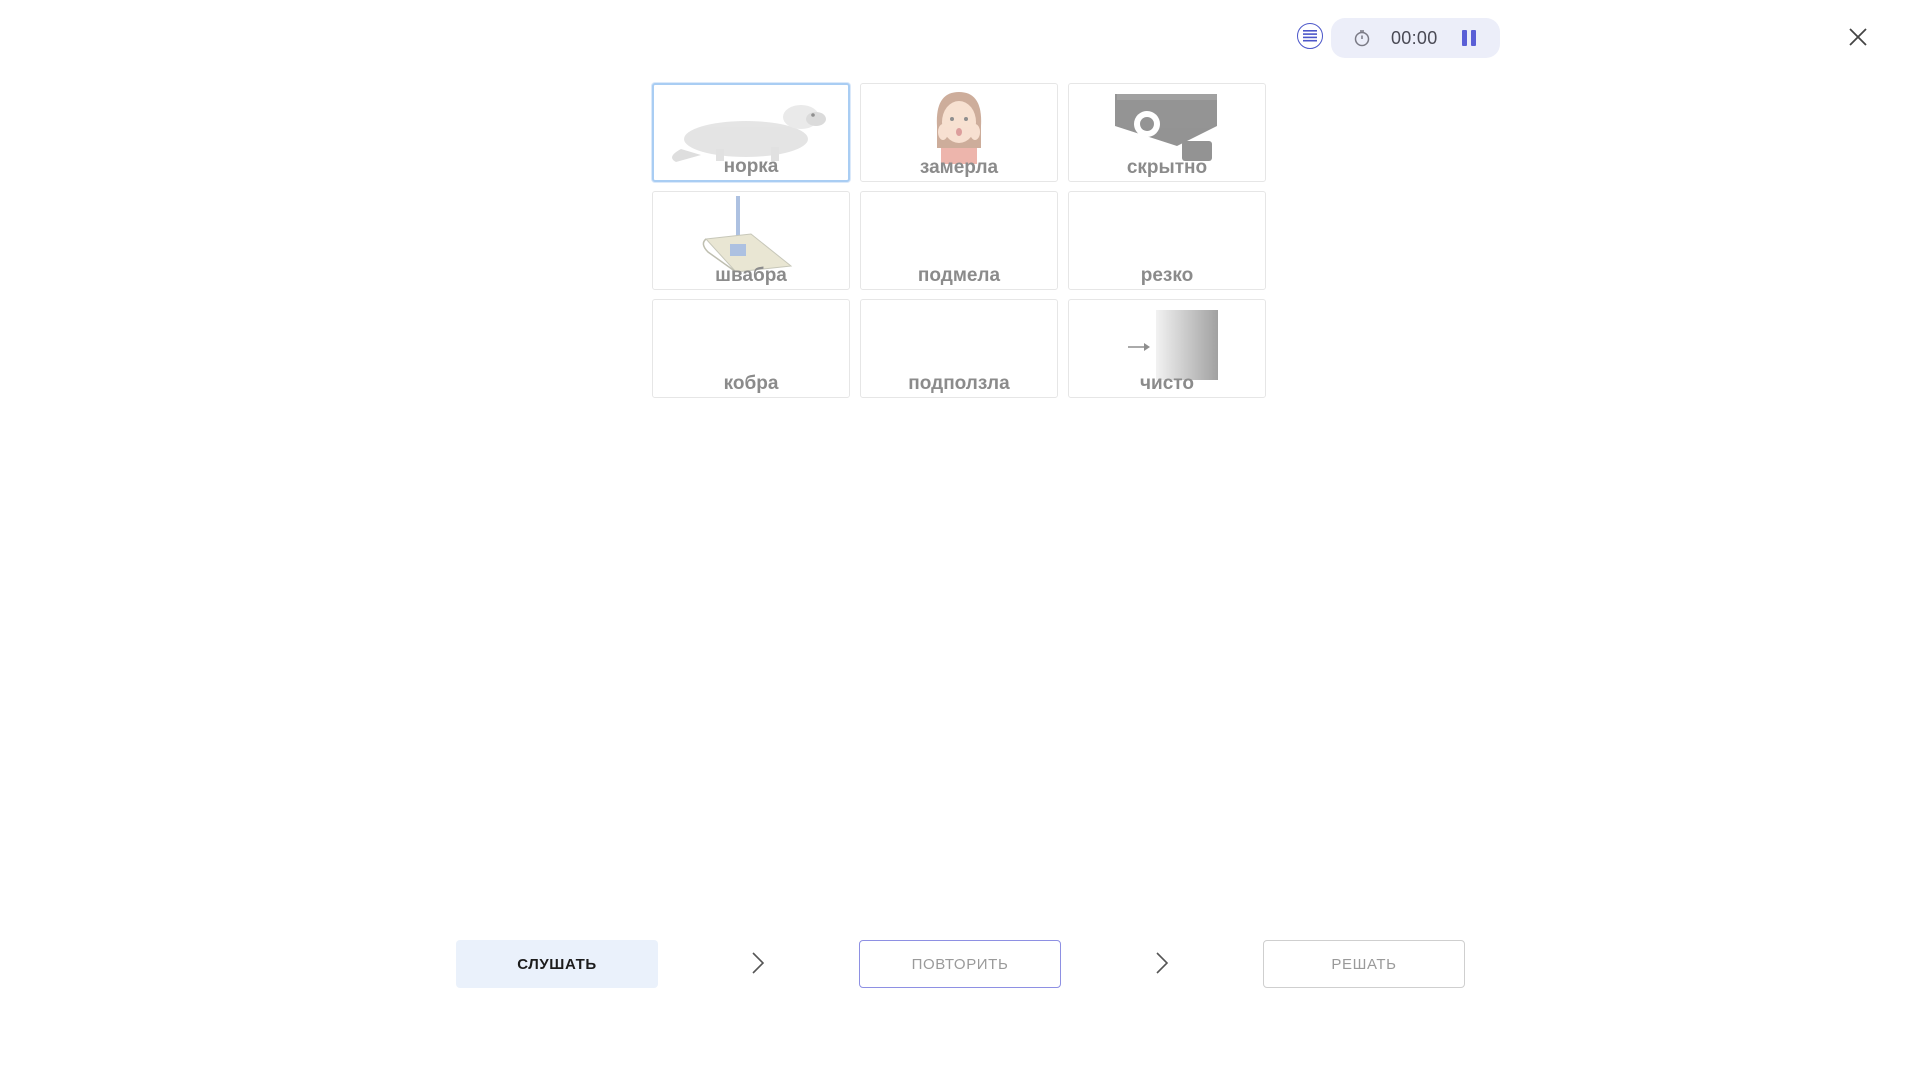  Describe the element at coordinates (751, 234) in the screenshot. I see `mop-image` at that location.